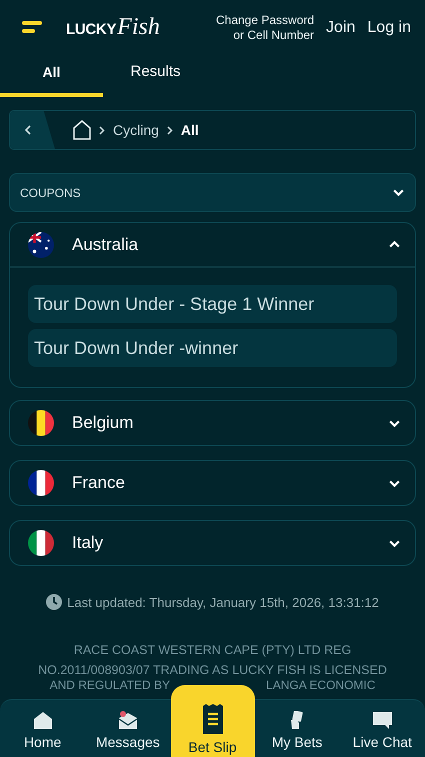 Image resolution: width=425 pixels, height=757 pixels. Describe the element at coordinates (113, 27) in the screenshot. I see `logo: LUCKYFish` at that location.